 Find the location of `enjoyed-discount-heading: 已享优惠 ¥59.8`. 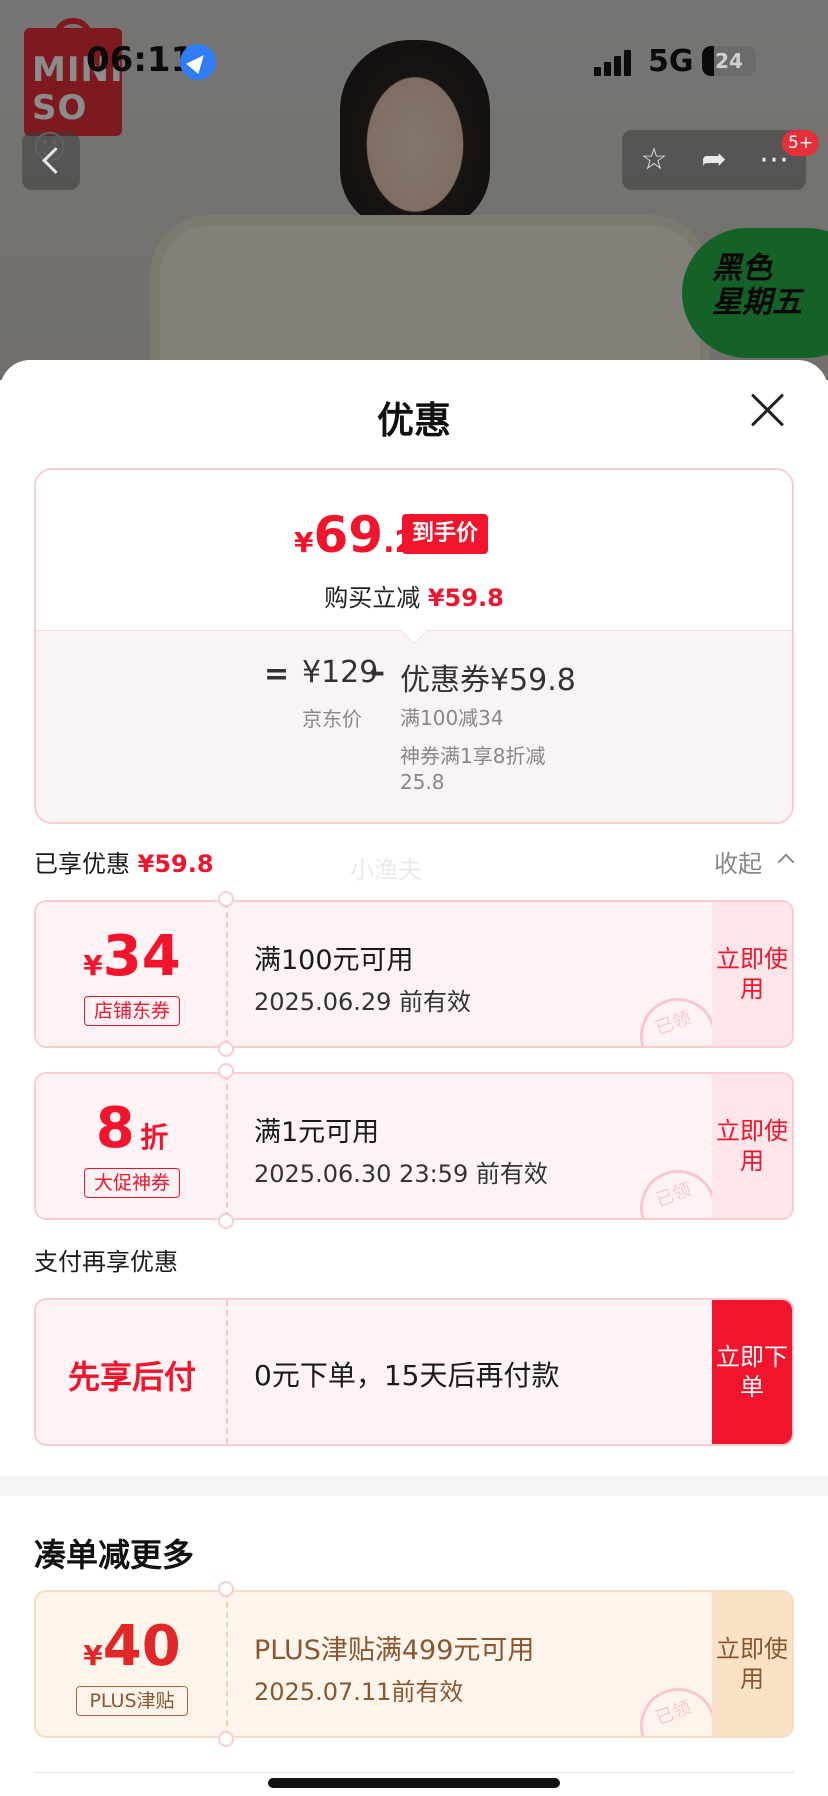

enjoyed-discount-heading: 已享优惠 ¥59.8 is located at coordinates (124, 861).